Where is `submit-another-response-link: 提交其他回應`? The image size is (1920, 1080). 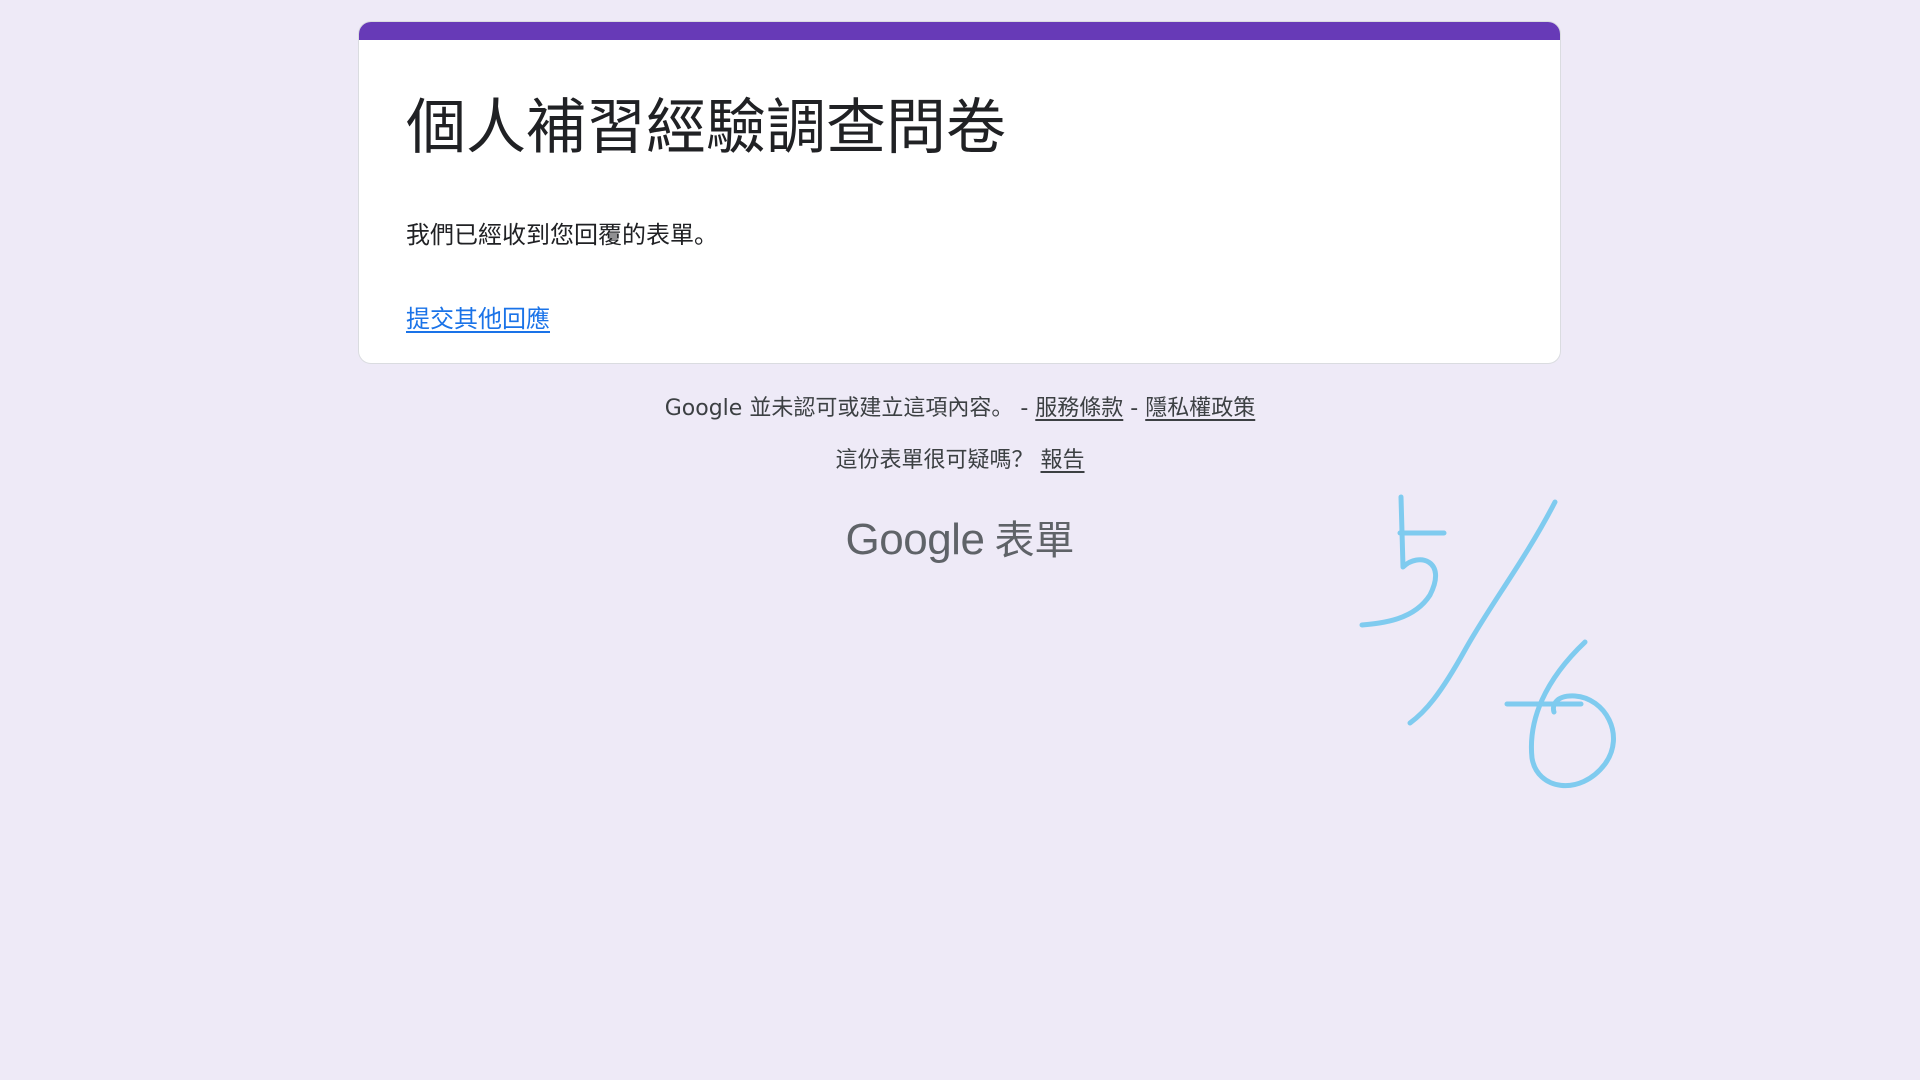 submit-another-response-link: 提交其他回應 is located at coordinates (478, 319).